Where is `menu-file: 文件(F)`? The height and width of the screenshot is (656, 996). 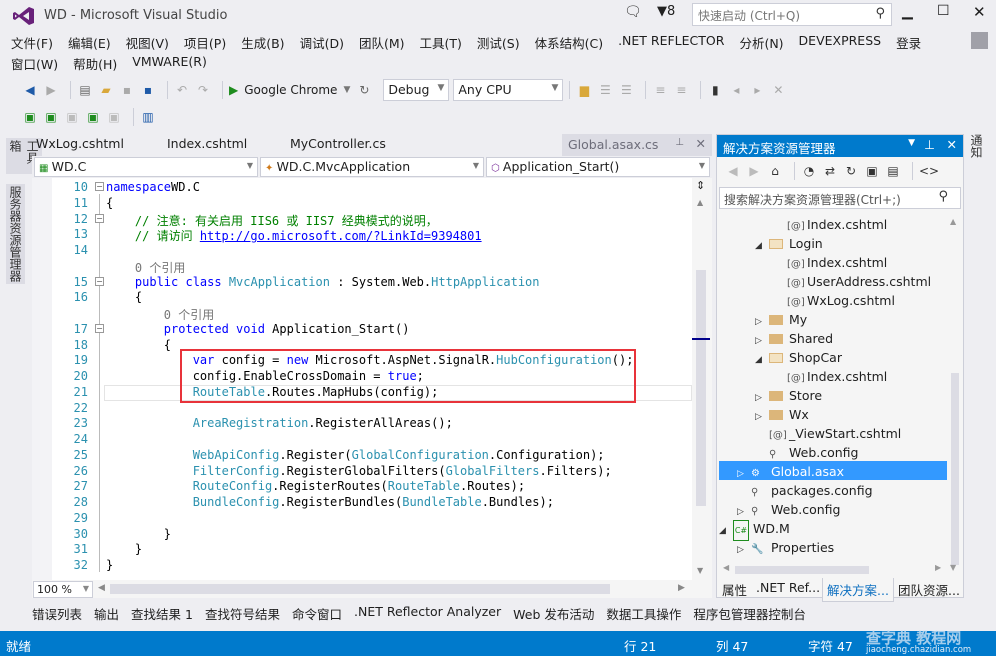
menu-file: 文件(F) is located at coordinates (32, 43).